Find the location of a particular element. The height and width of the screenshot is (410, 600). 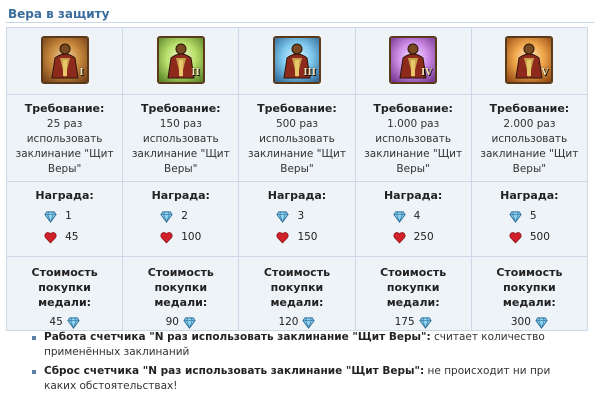

gem-reward: 4 is located at coordinates (413, 216).